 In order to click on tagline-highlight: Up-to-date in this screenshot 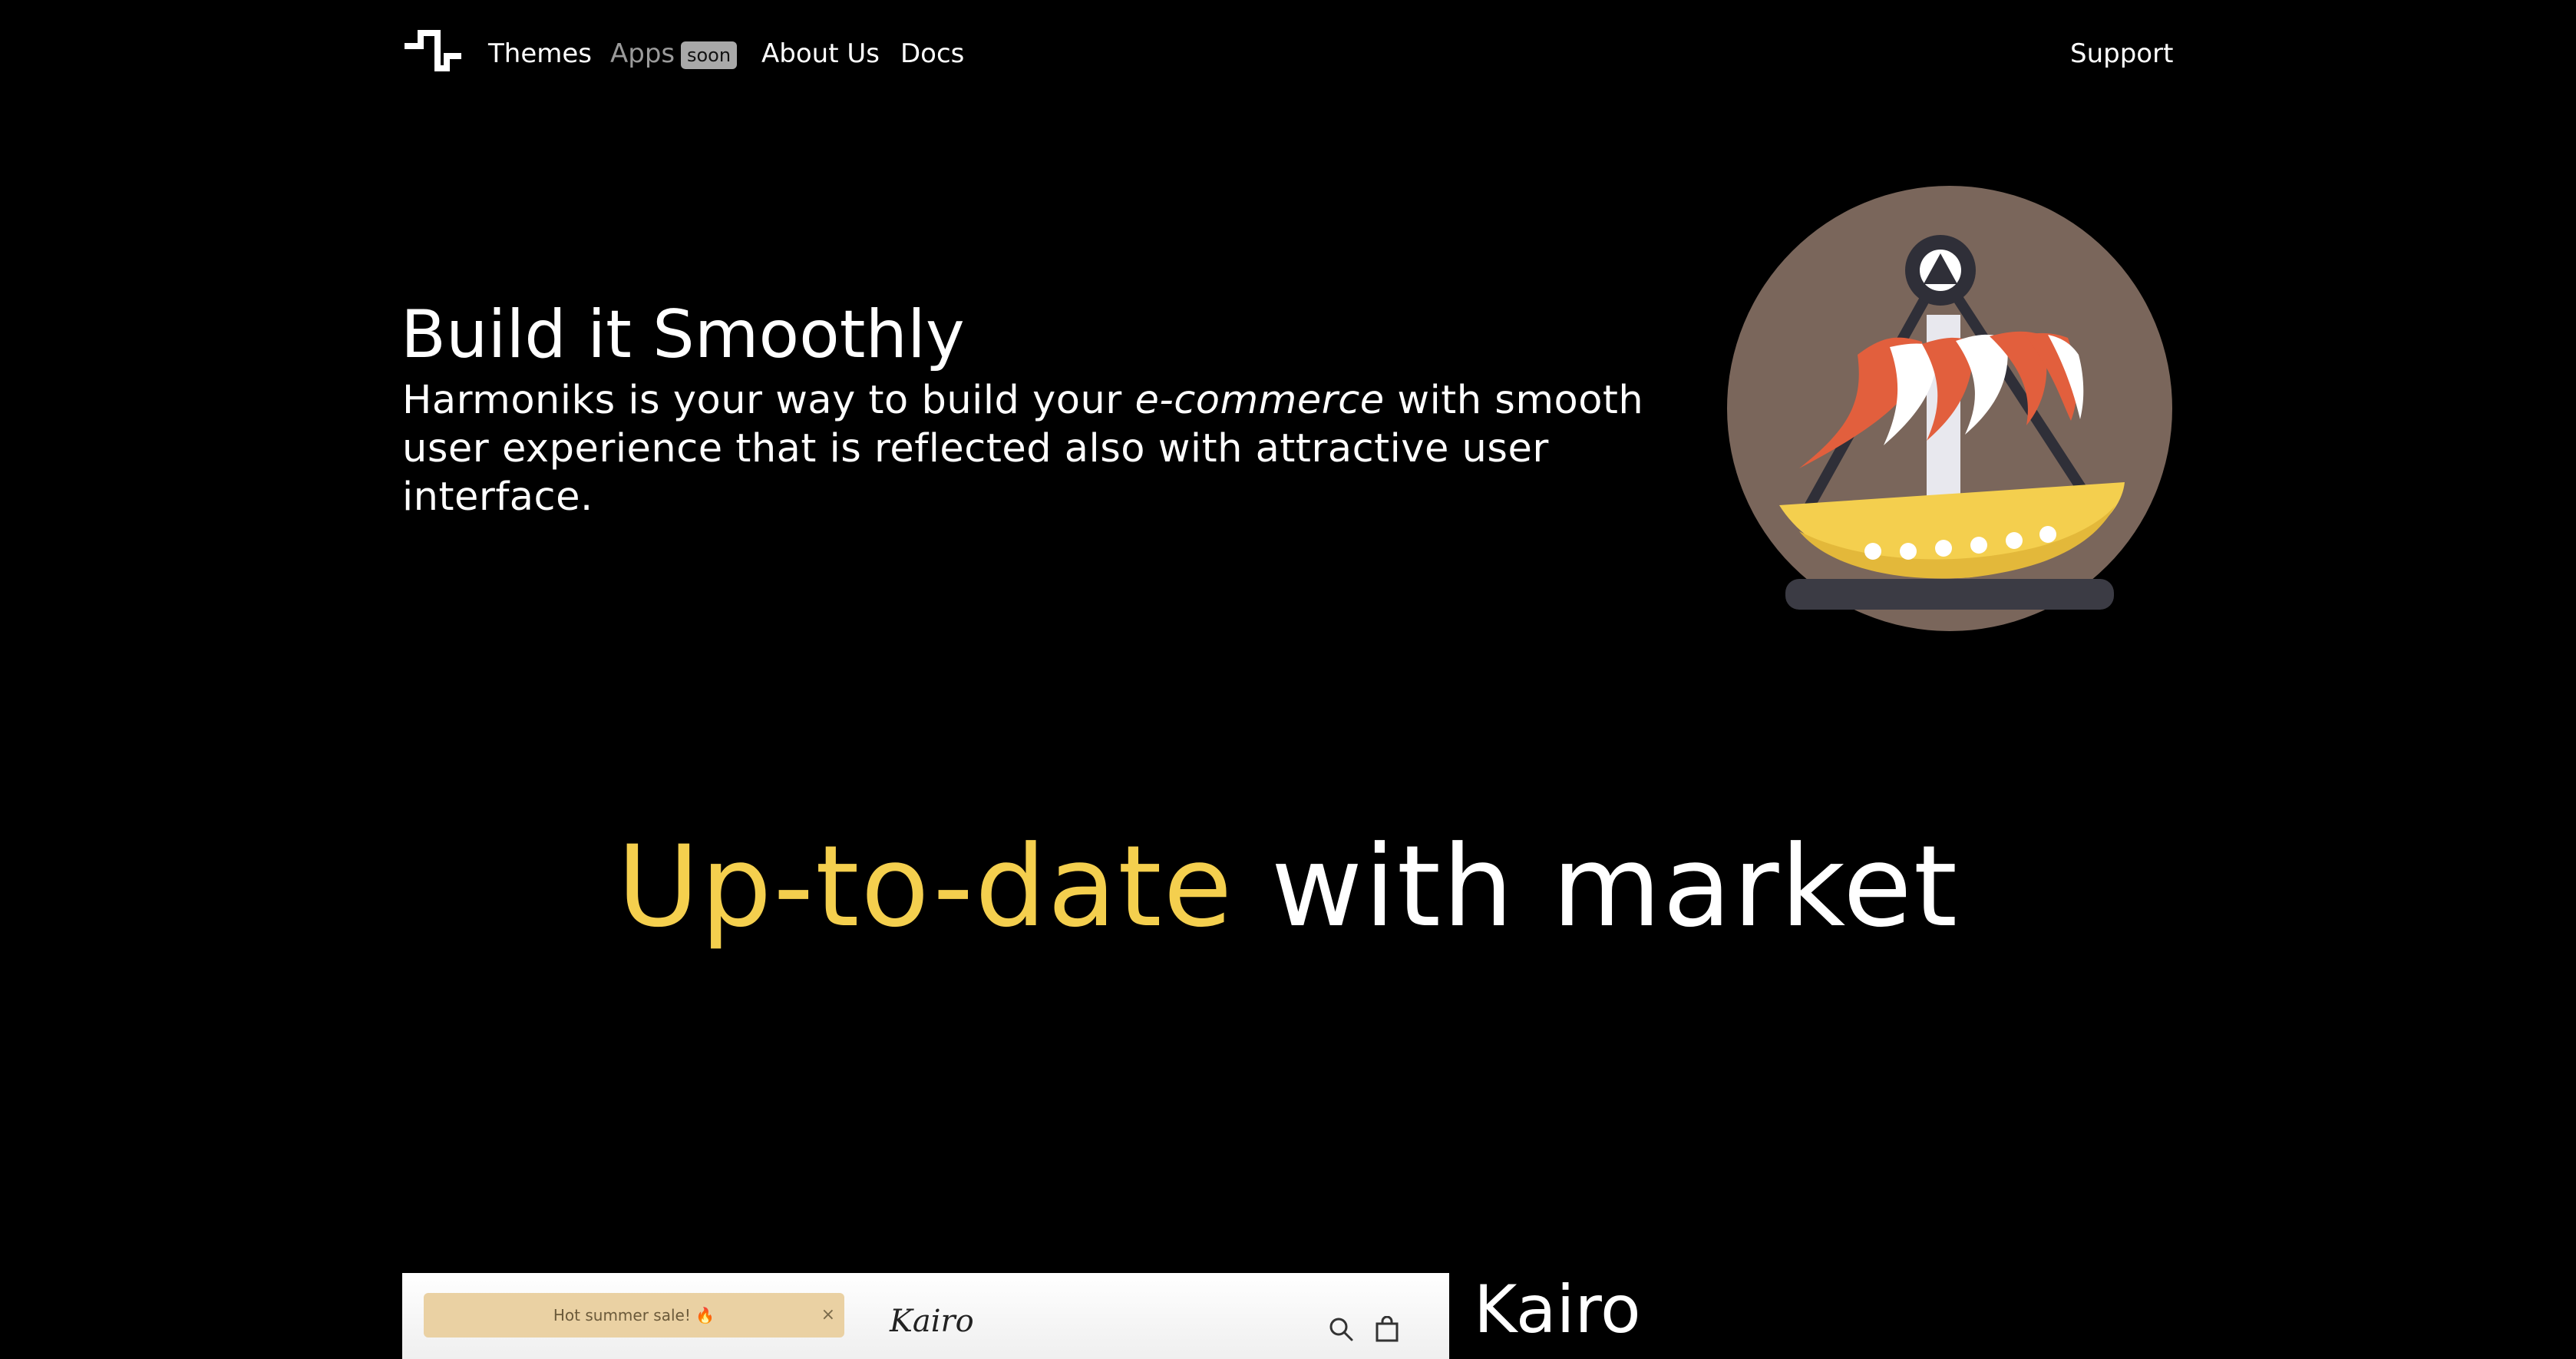, I will do `click(925, 887)`.